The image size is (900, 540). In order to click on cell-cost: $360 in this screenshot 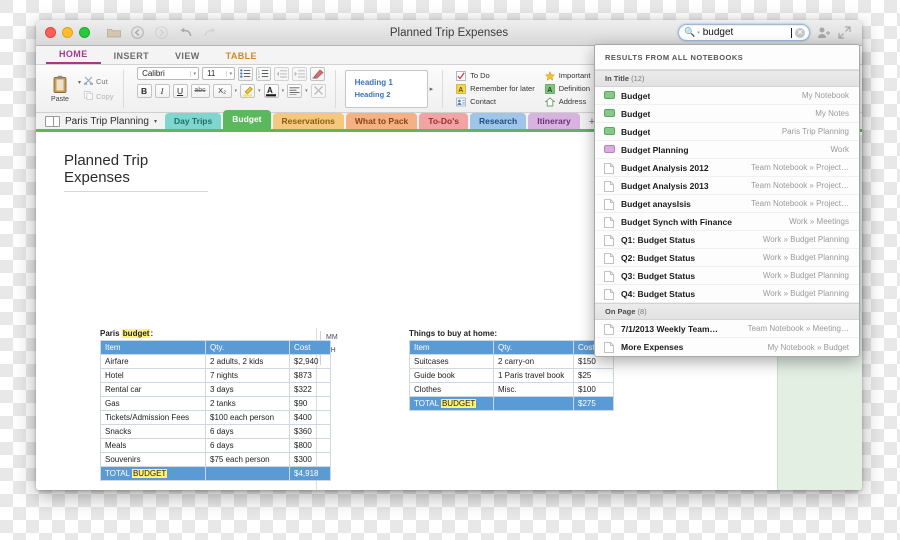, I will do `click(310, 431)`.